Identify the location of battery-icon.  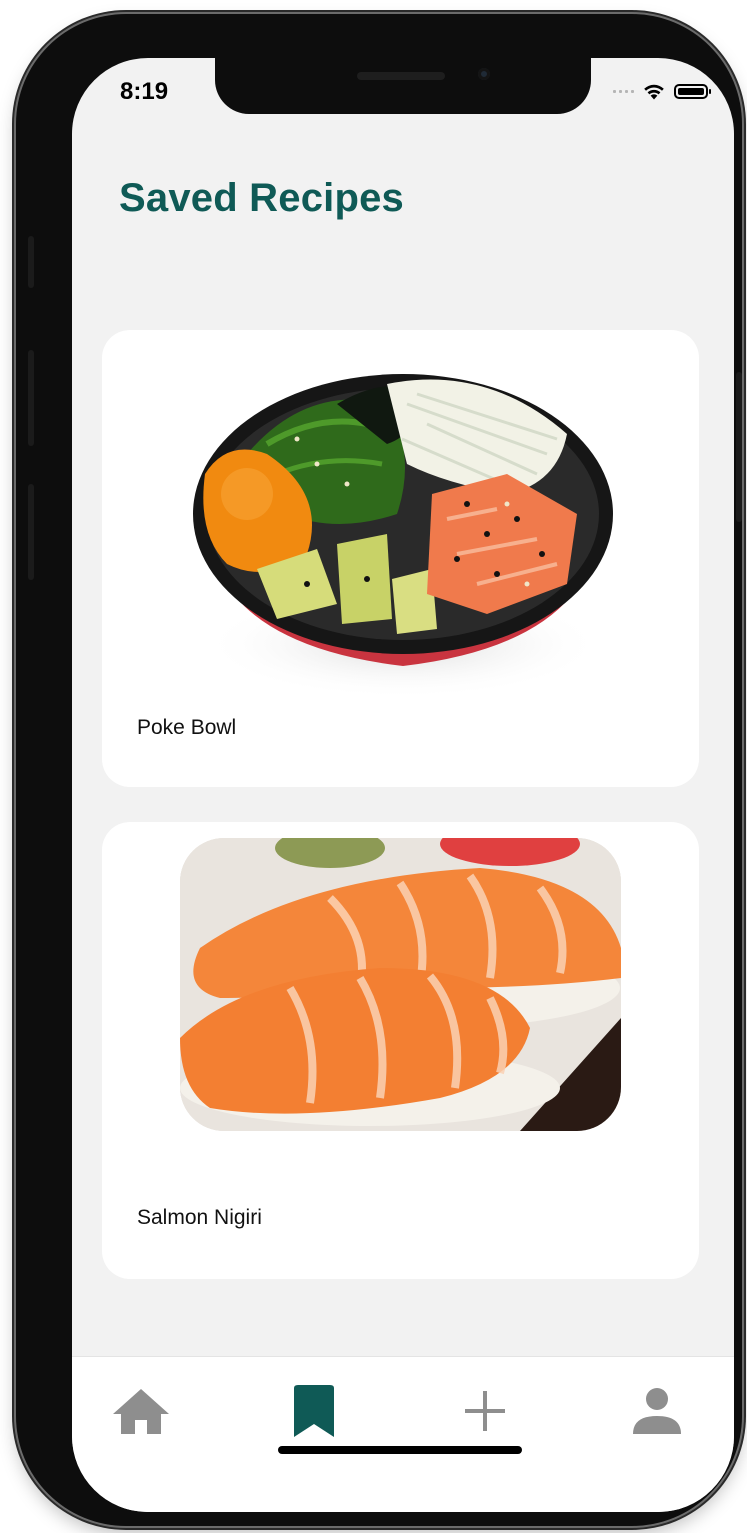
(692, 91).